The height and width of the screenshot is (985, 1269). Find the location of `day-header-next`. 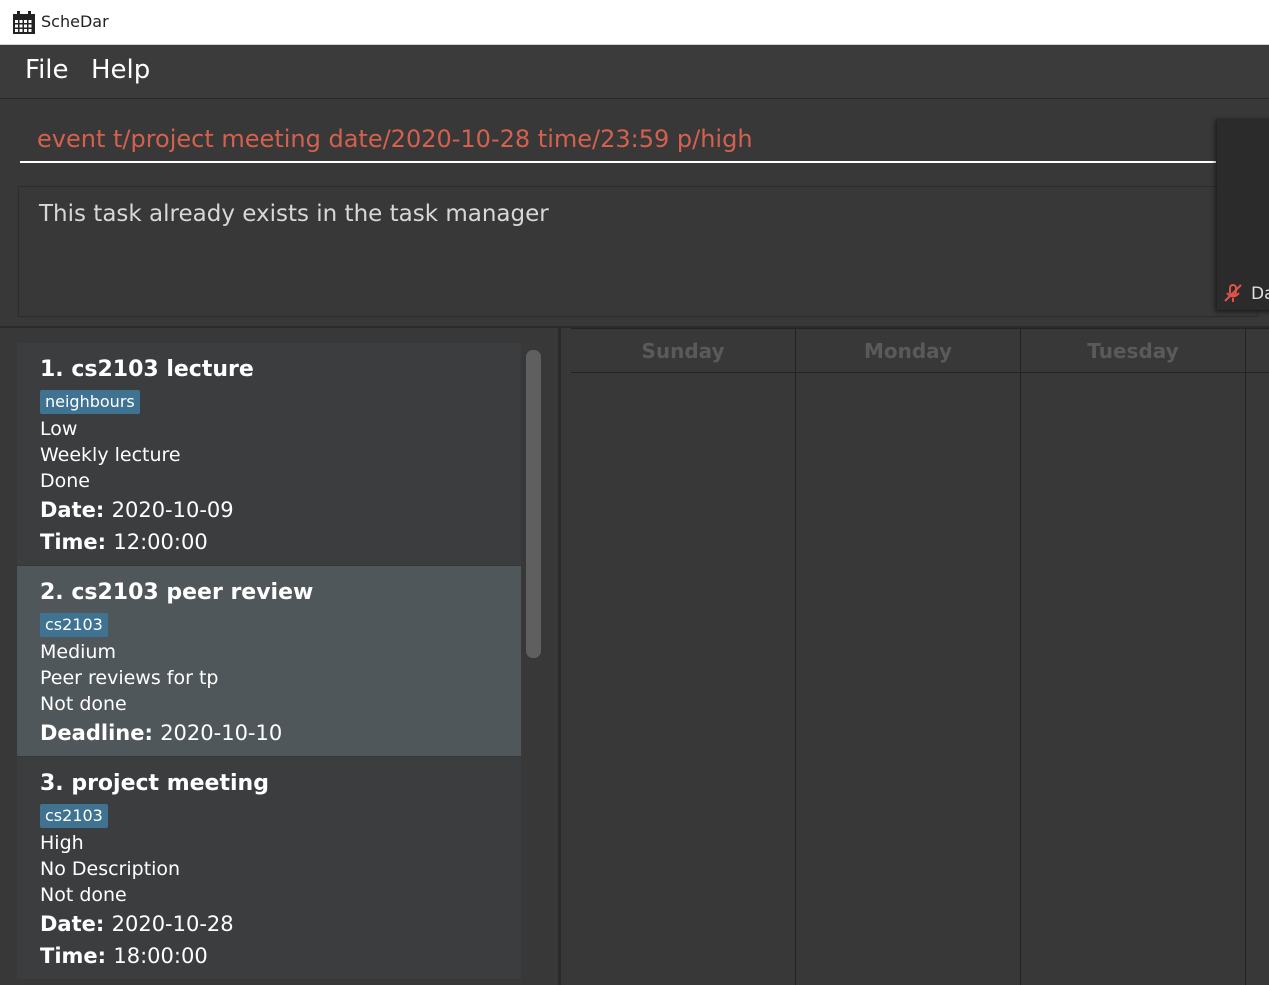

day-header-next is located at coordinates (1257, 350).